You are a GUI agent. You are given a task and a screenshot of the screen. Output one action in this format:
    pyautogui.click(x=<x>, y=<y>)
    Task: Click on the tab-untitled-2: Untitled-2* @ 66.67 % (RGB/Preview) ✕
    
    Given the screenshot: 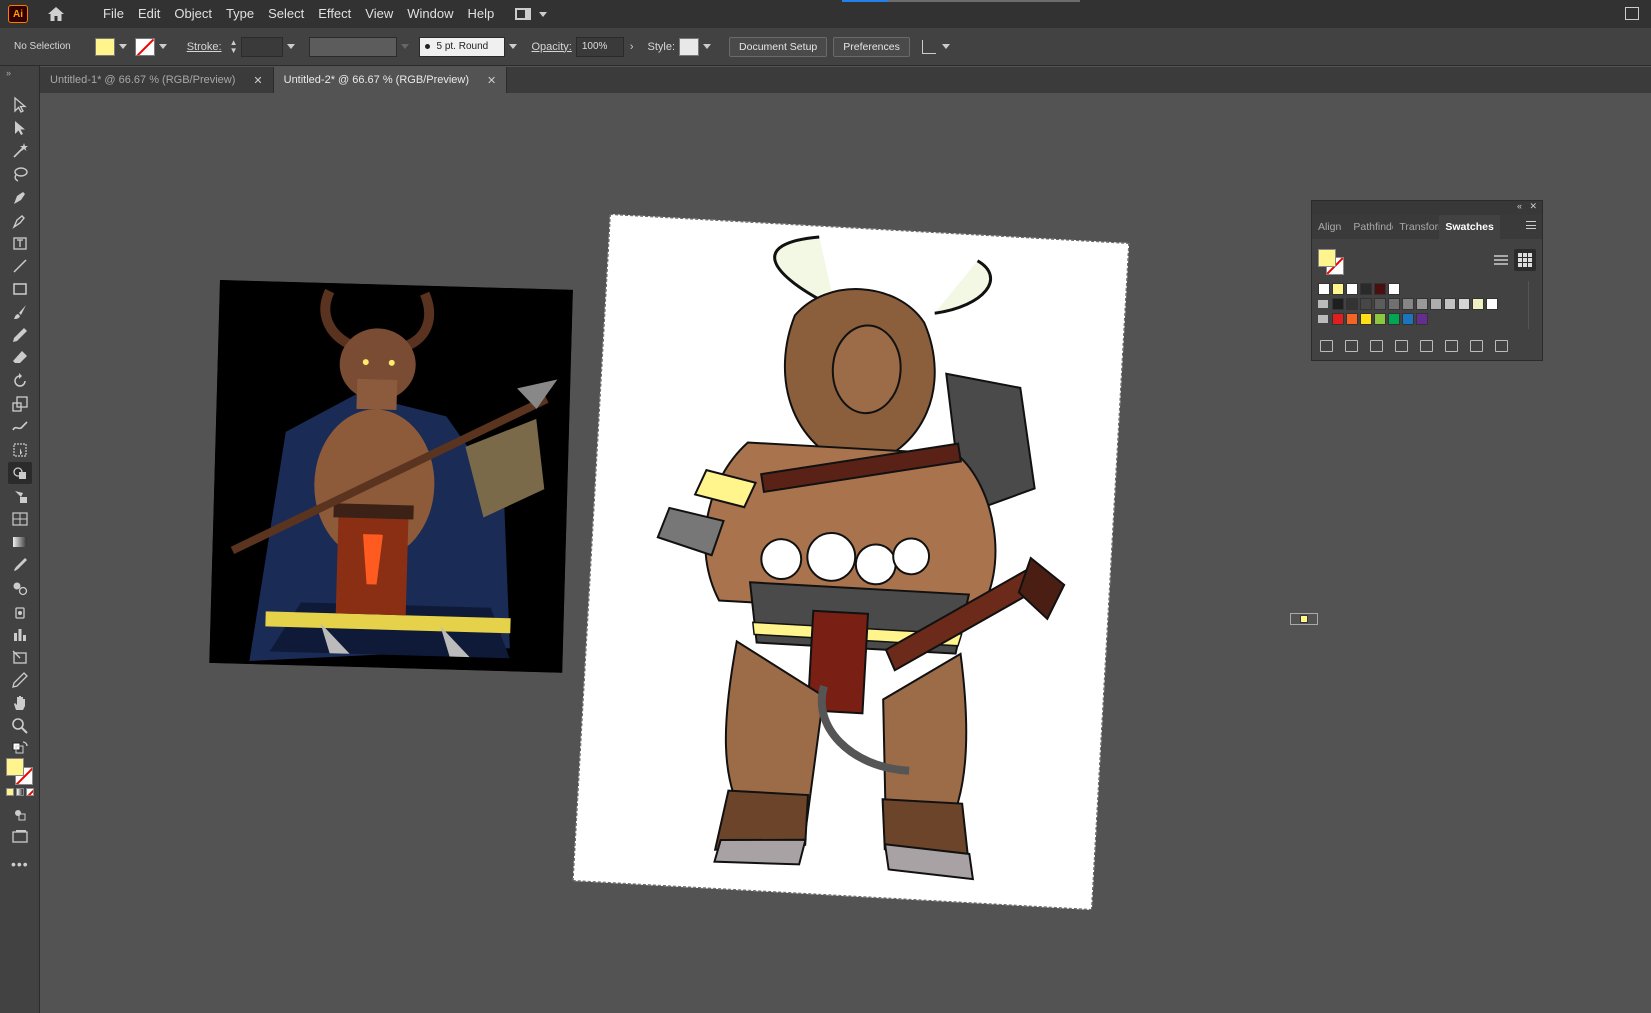 What is the action you would take?
    pyautogui.click(x=390, y=80)
    